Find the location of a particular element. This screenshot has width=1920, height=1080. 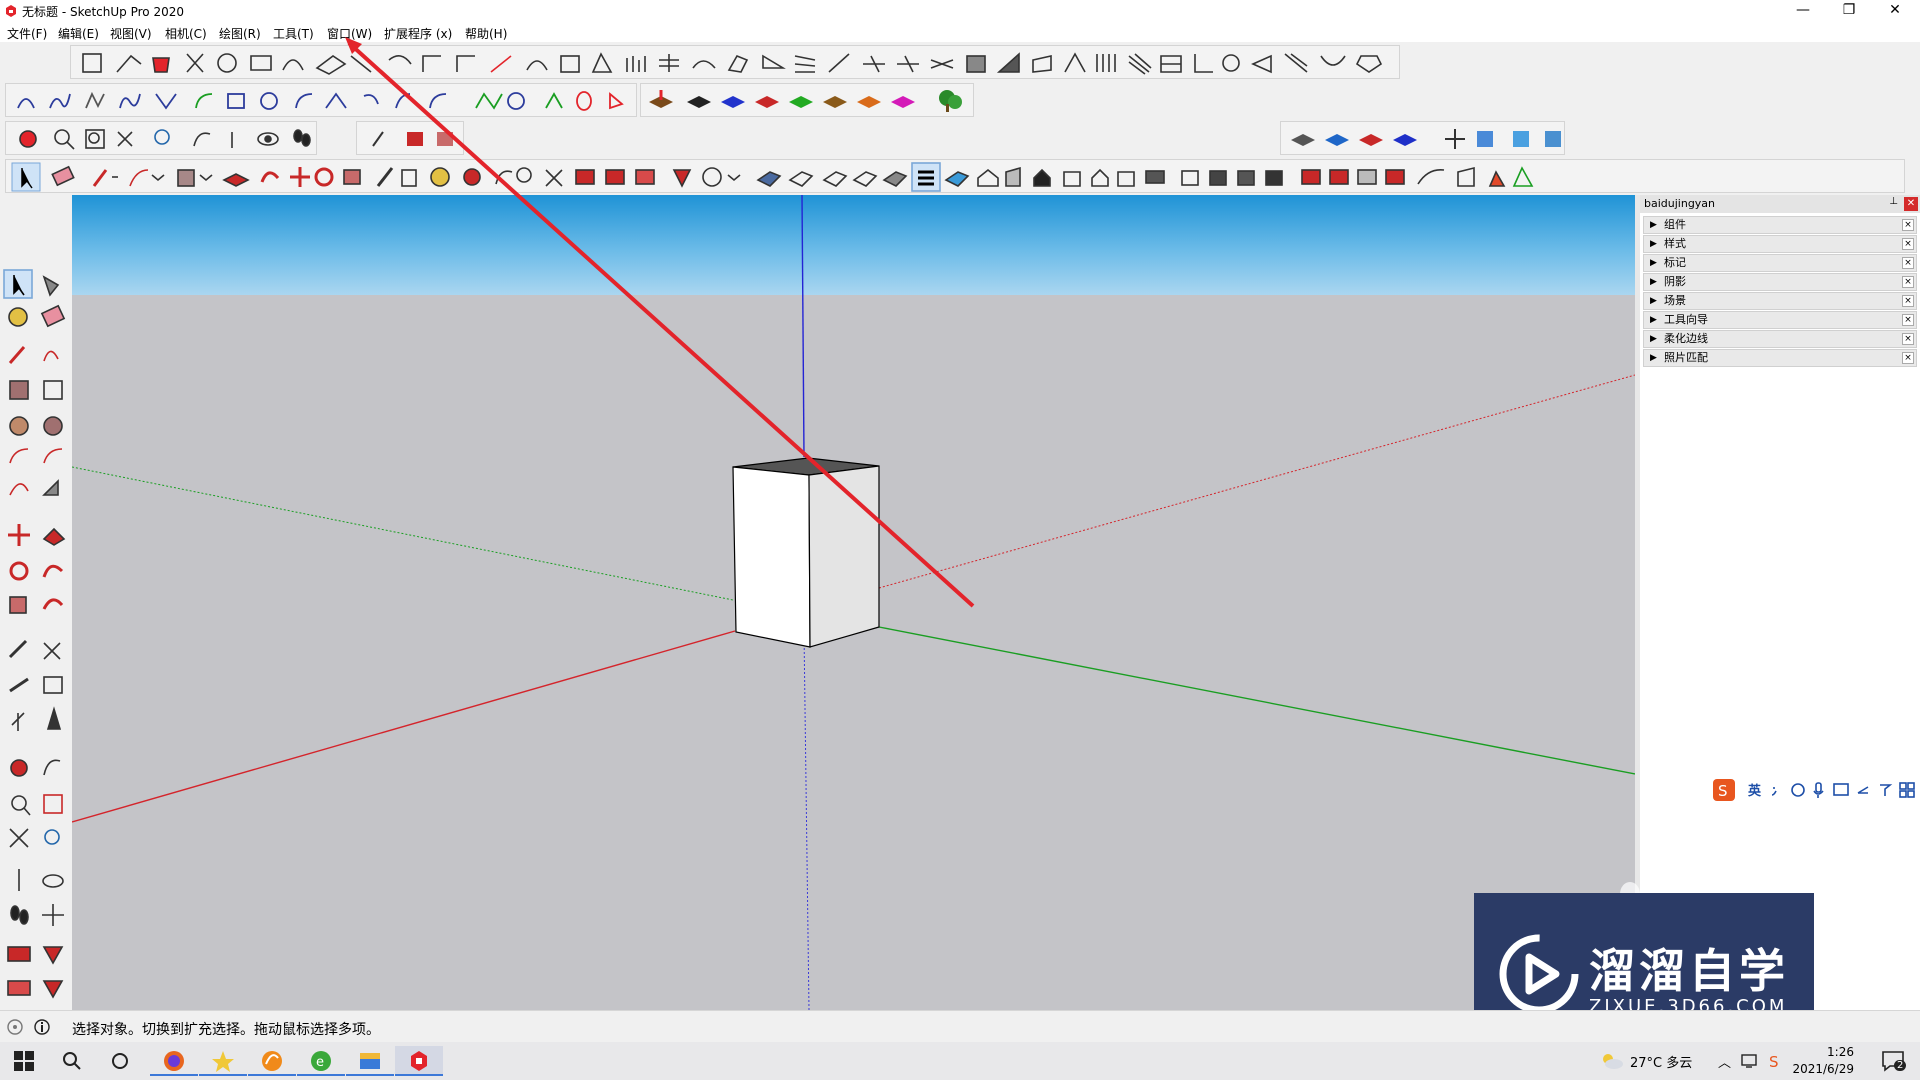

toolbar-views is located at coordinates (1422, 138).